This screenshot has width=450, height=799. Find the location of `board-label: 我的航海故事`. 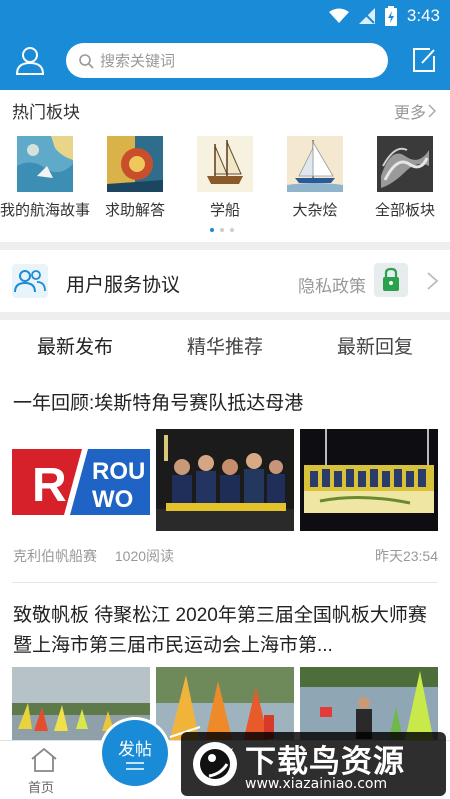

board-label: 我的航海故事 is located at coordinates (45, 210).